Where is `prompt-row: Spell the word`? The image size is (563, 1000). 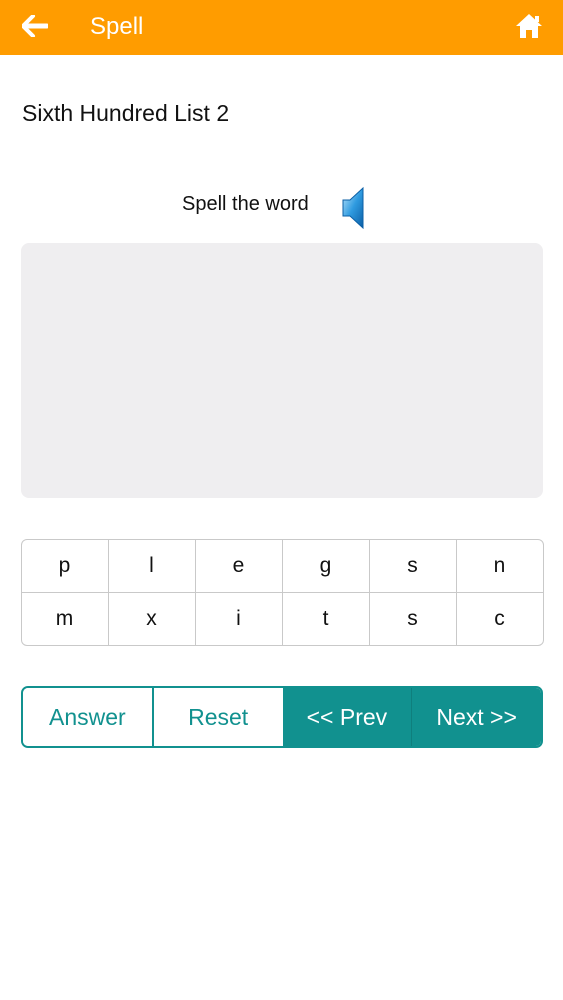 prompt-row: Spell the word is located at coordinates (281, 208).